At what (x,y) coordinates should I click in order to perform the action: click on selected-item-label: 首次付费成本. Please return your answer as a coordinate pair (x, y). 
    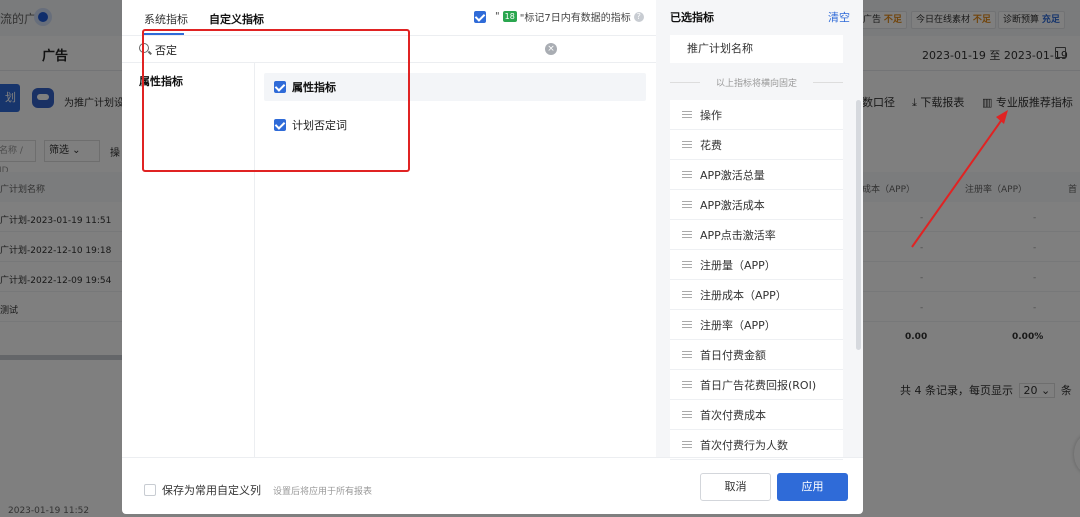
    Looking at the image, I should click on (733, 415).